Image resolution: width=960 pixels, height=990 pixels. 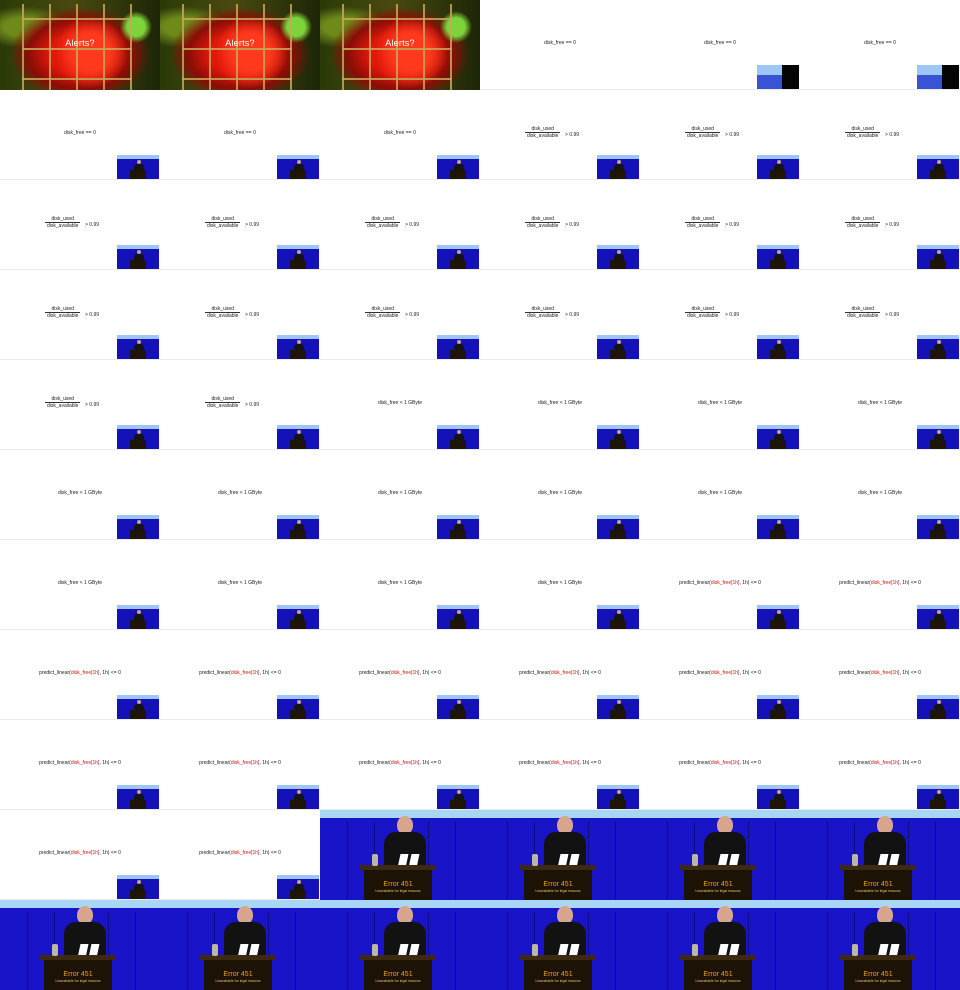 What do you see at coordinates (703, 312) in the screenshot?
I see `alert-fraction: disk_used disk_available` at bounding box center [703, 312].